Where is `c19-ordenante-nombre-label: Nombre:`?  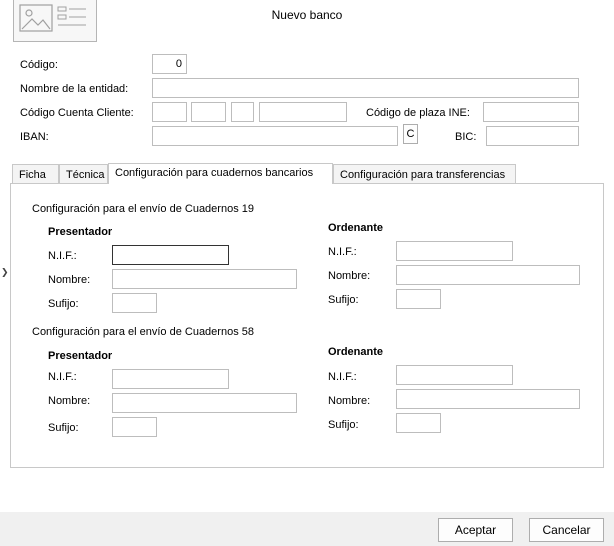
c19-ordenante-nombre-label: Nombre: is located at coordinates (349, 276).